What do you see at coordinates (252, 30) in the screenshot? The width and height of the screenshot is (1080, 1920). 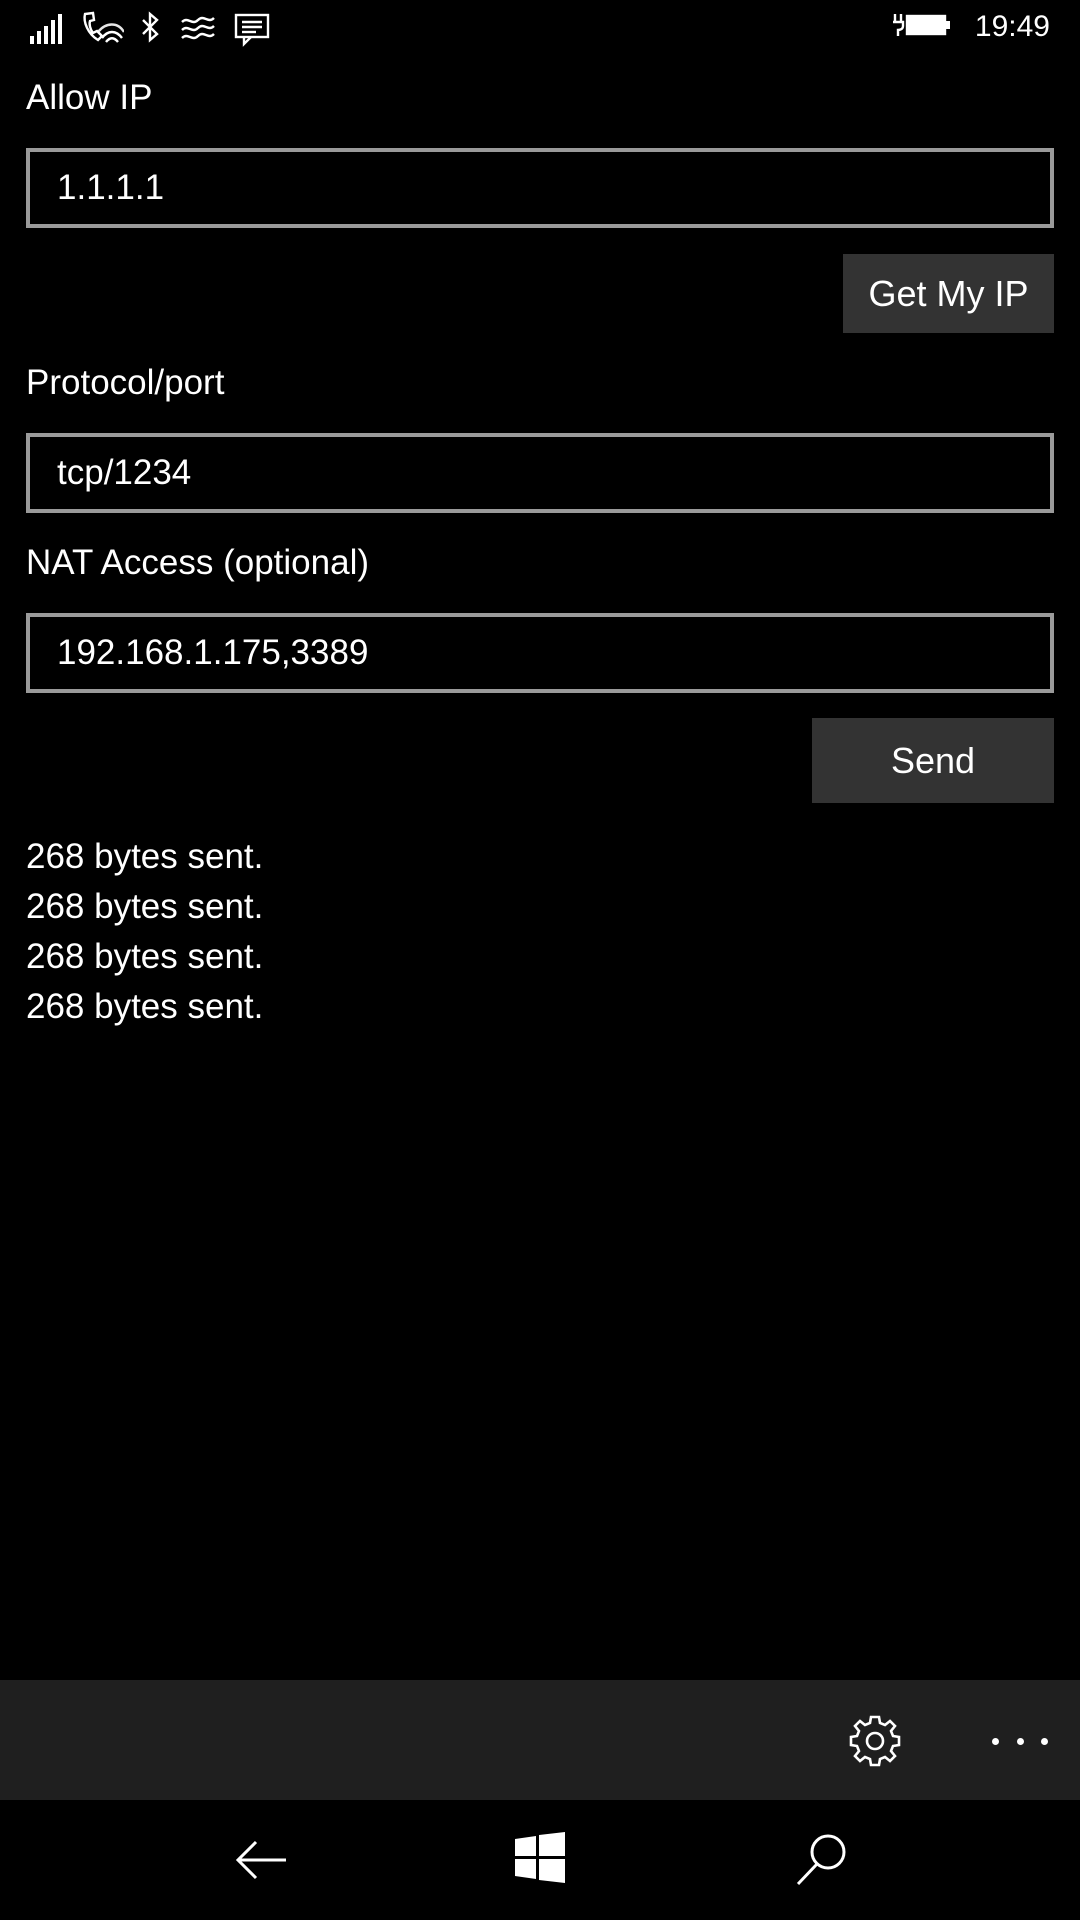 I see `notification-icon` at bounding box center [252, 30].